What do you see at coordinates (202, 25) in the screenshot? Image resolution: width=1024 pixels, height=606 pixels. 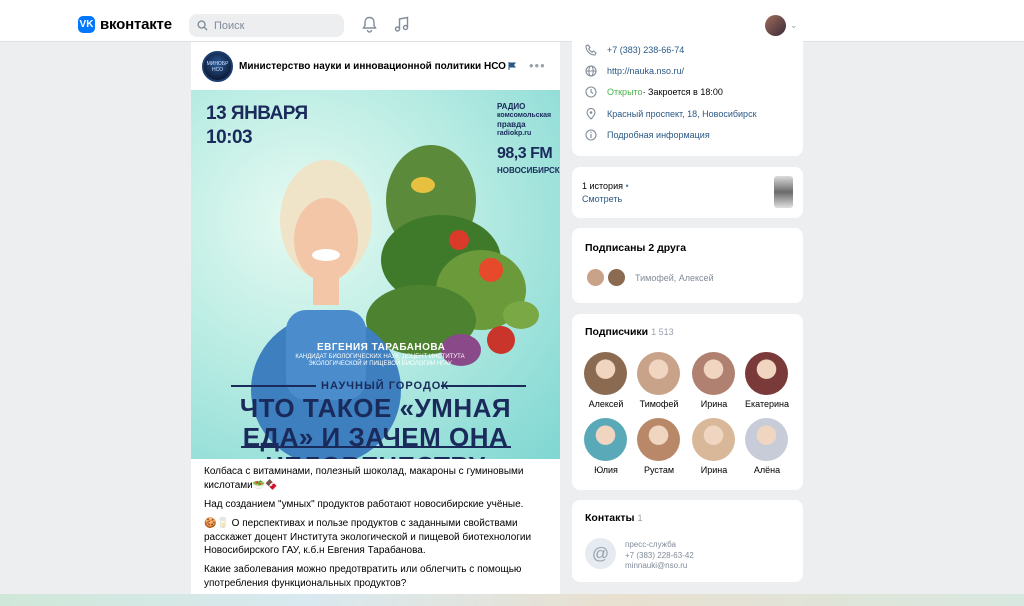 I see `search-icon` at bounding box center [202, 25].